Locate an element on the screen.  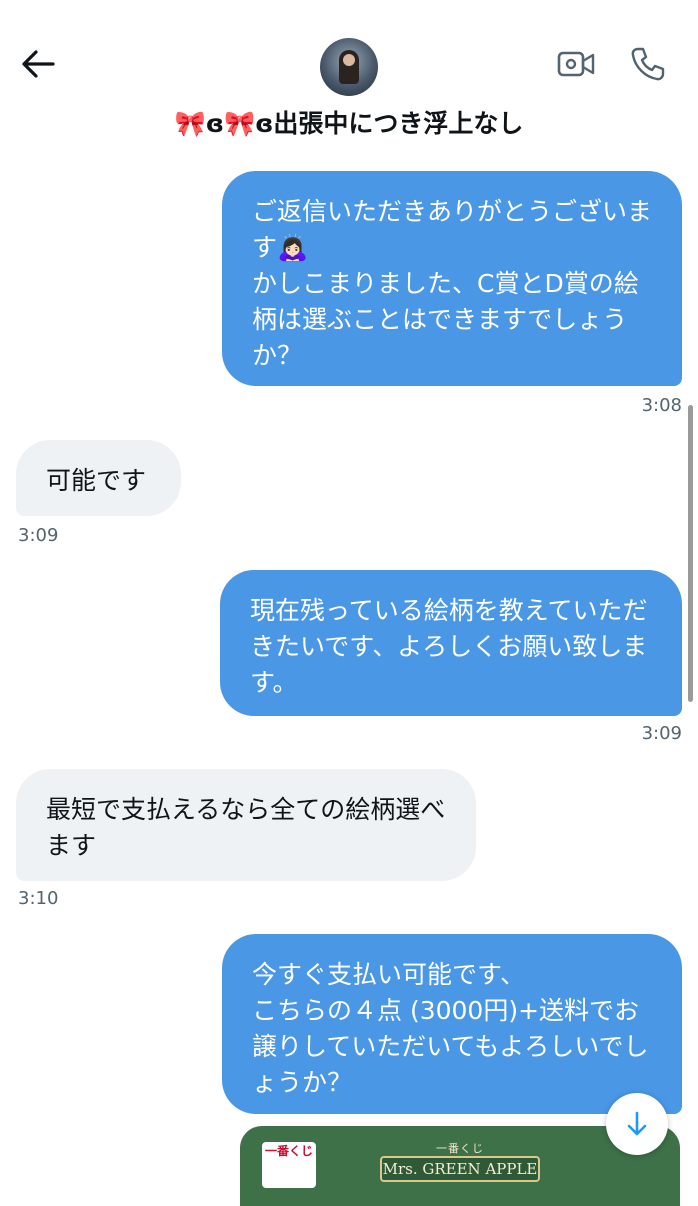
product-banner: 一番くじ Mrs. GREEN APPLE is located at coordinates (460, 1166).